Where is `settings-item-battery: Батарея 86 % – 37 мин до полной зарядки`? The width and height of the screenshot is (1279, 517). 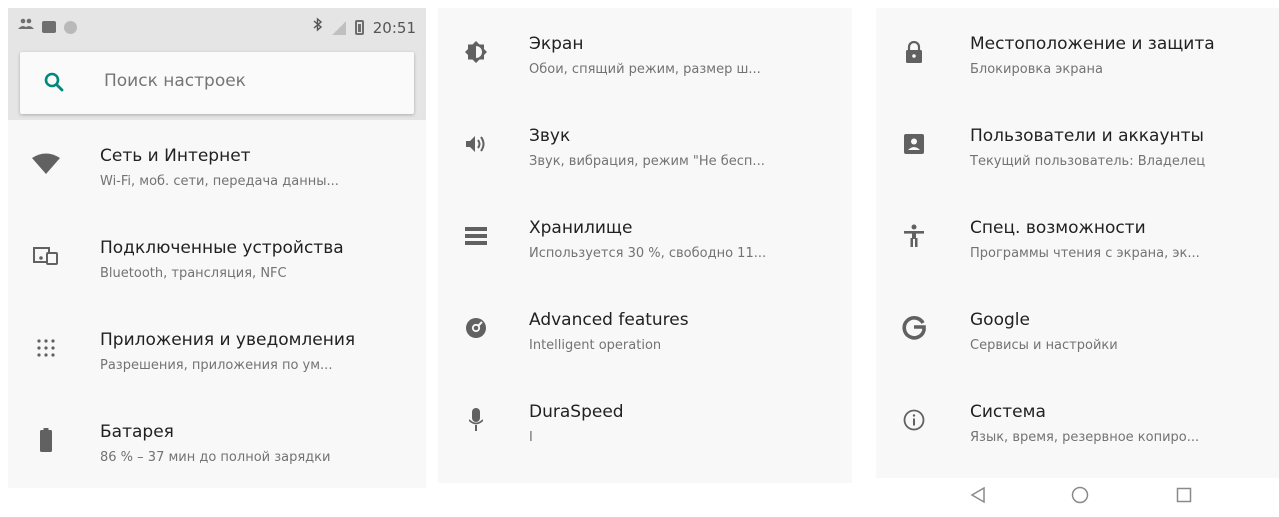 settings-item-battery: Батарея 86 % – 37 мин до полной зарядки is located at coordinates (217, 442).